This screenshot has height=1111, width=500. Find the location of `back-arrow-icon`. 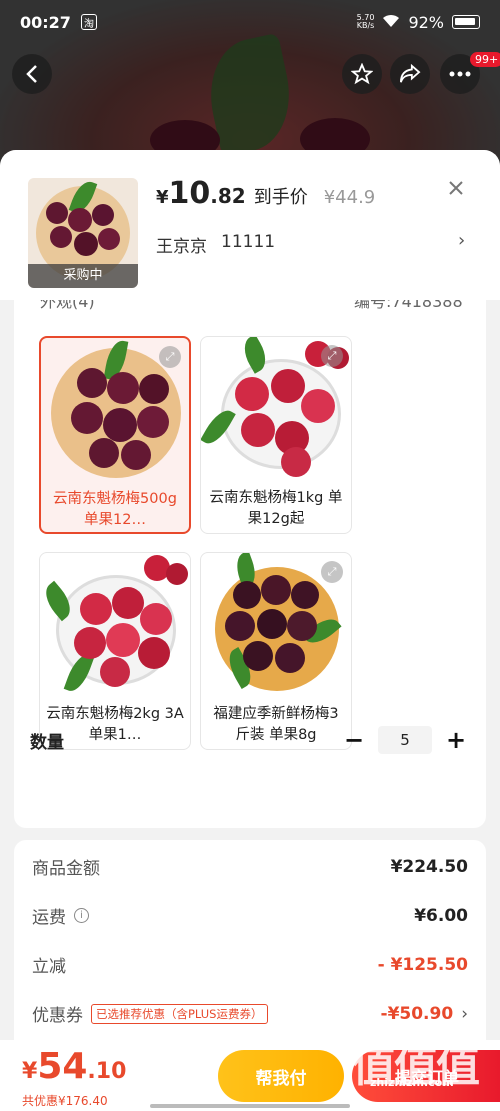

back-arrow-icon is located at coordinates (31, 74).